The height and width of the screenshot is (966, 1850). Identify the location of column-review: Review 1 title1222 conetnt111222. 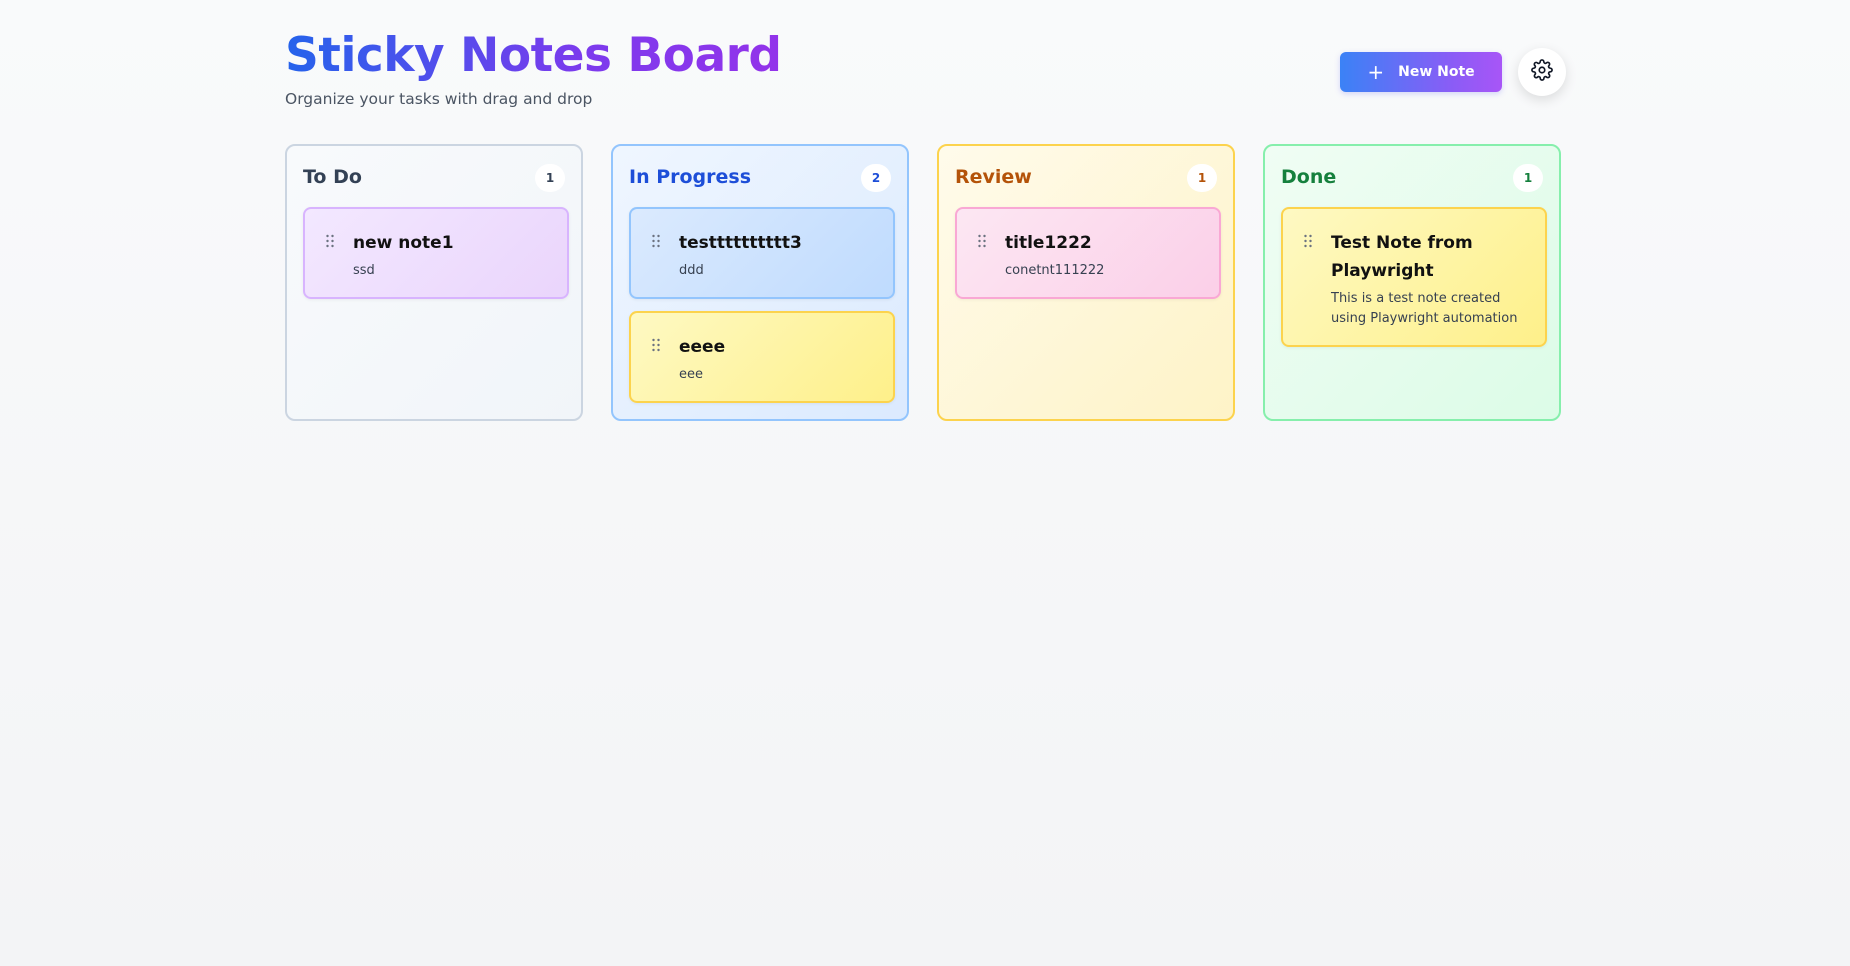
(1086, 282).